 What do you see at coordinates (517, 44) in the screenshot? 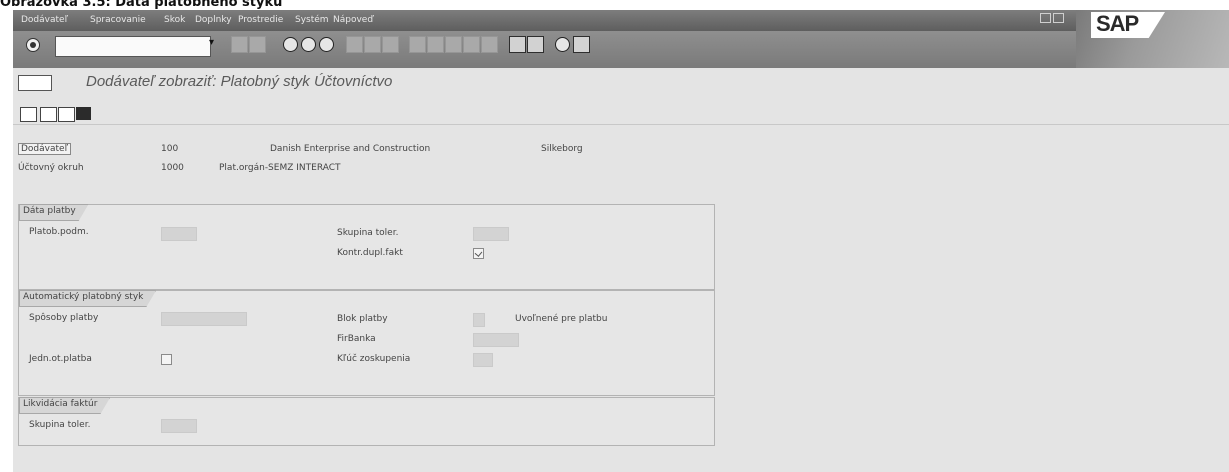
I see `create-shortcut-icon` at bounding box center [517, 44].